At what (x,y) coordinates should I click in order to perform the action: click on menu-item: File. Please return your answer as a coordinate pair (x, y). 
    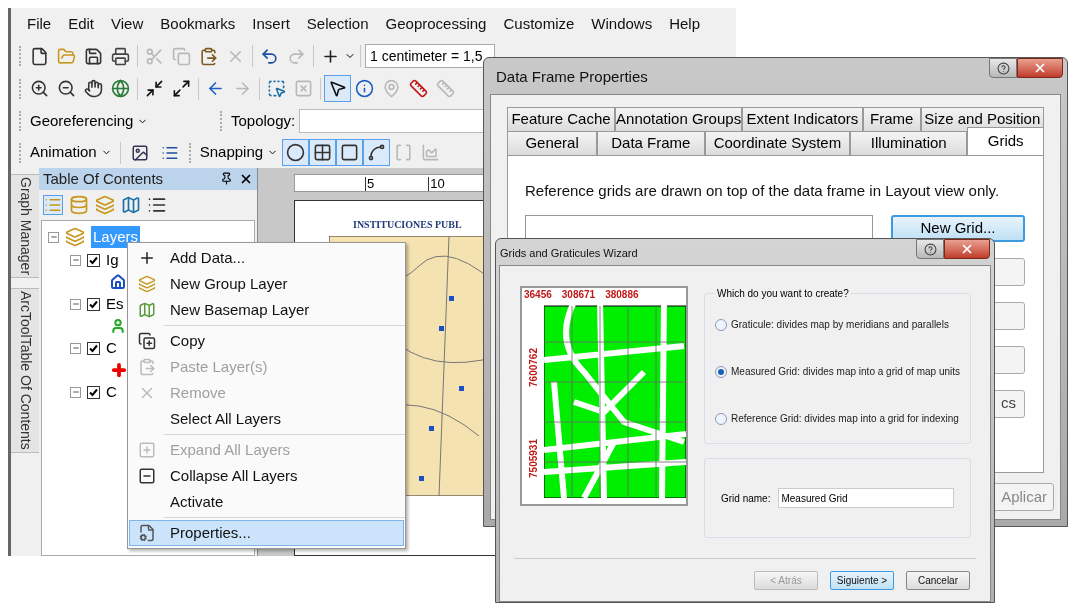
    Looking at the image, I should click on (39, 24).